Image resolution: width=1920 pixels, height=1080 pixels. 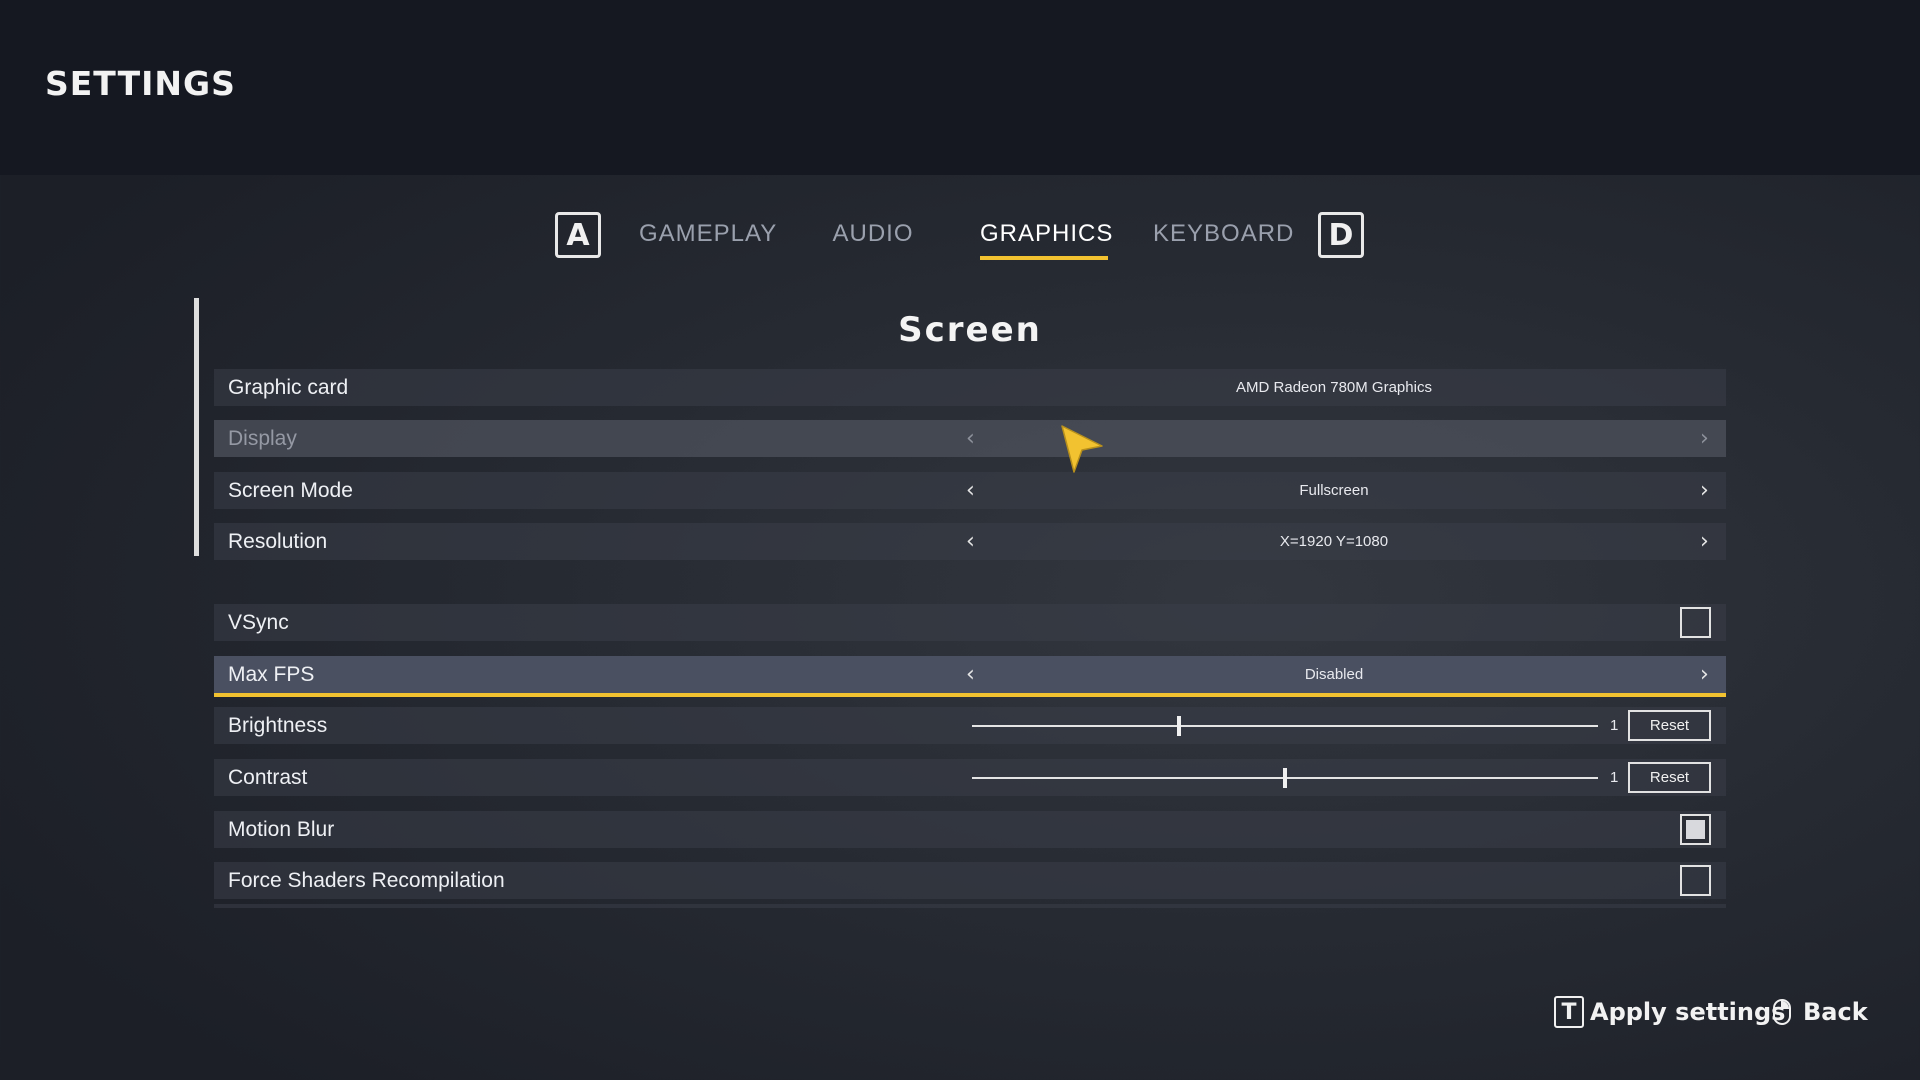 What do you see at coordinates (1334, 674) in the screenshot?
I see `max-fps-value: Disabled` at bounding box center [1334, 674].